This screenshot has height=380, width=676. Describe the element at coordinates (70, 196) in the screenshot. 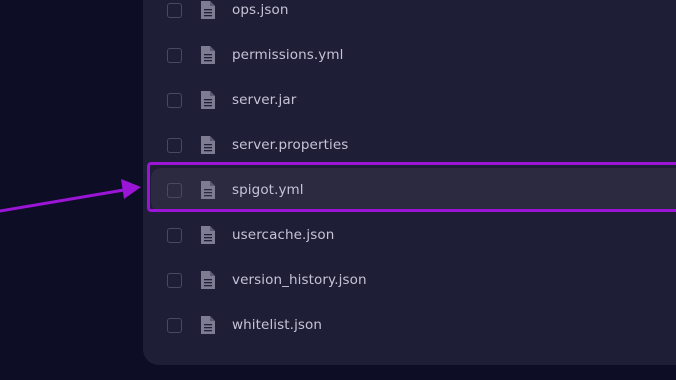

I see `annotation-arrow-icon` at that location.